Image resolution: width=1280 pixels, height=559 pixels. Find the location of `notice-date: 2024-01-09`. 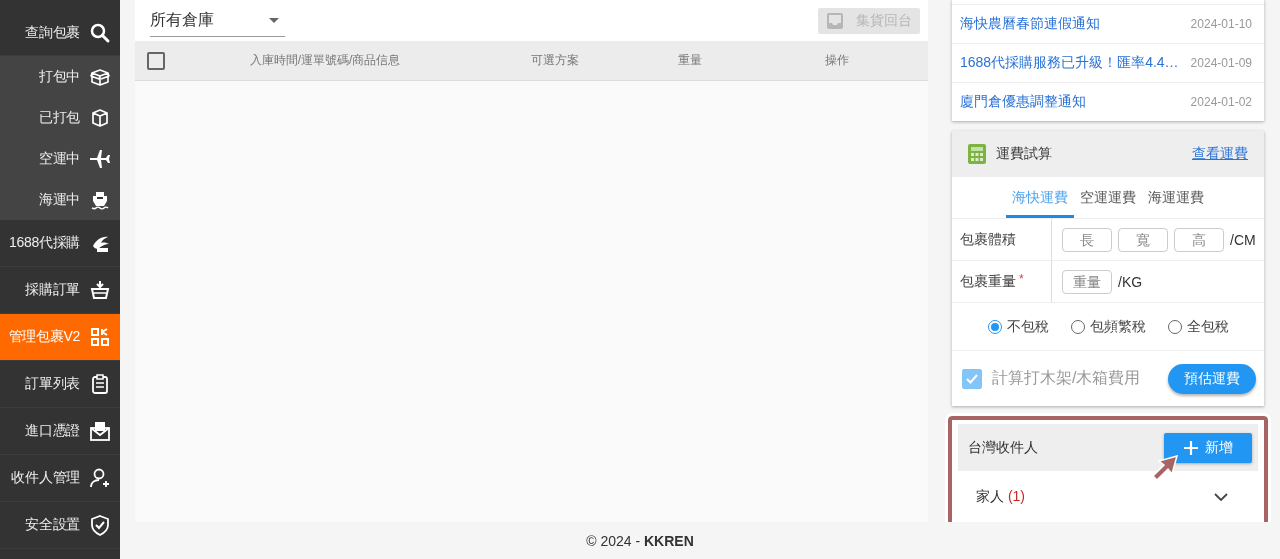

notice-date: 2024-01-09 is located at coordinates (1221, 63).